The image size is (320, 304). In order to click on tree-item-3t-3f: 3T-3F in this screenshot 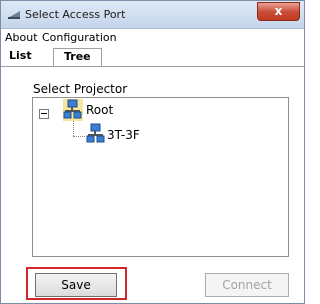, I will do `click(123, 135)`.